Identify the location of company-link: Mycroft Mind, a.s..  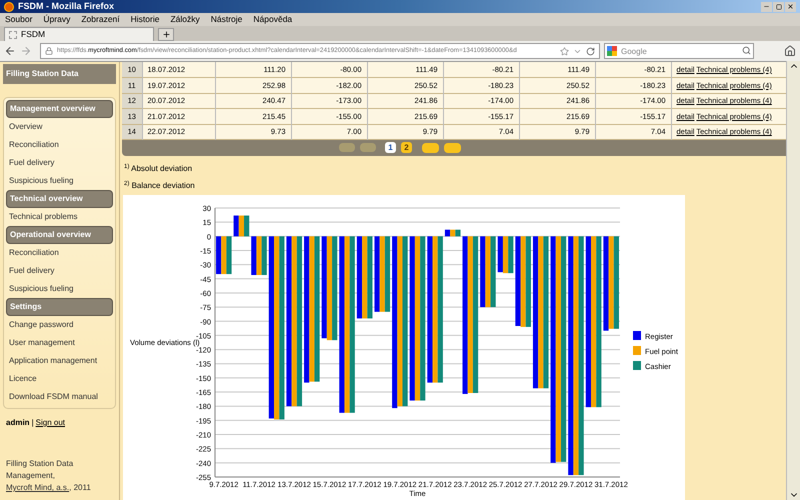
(38, 487).